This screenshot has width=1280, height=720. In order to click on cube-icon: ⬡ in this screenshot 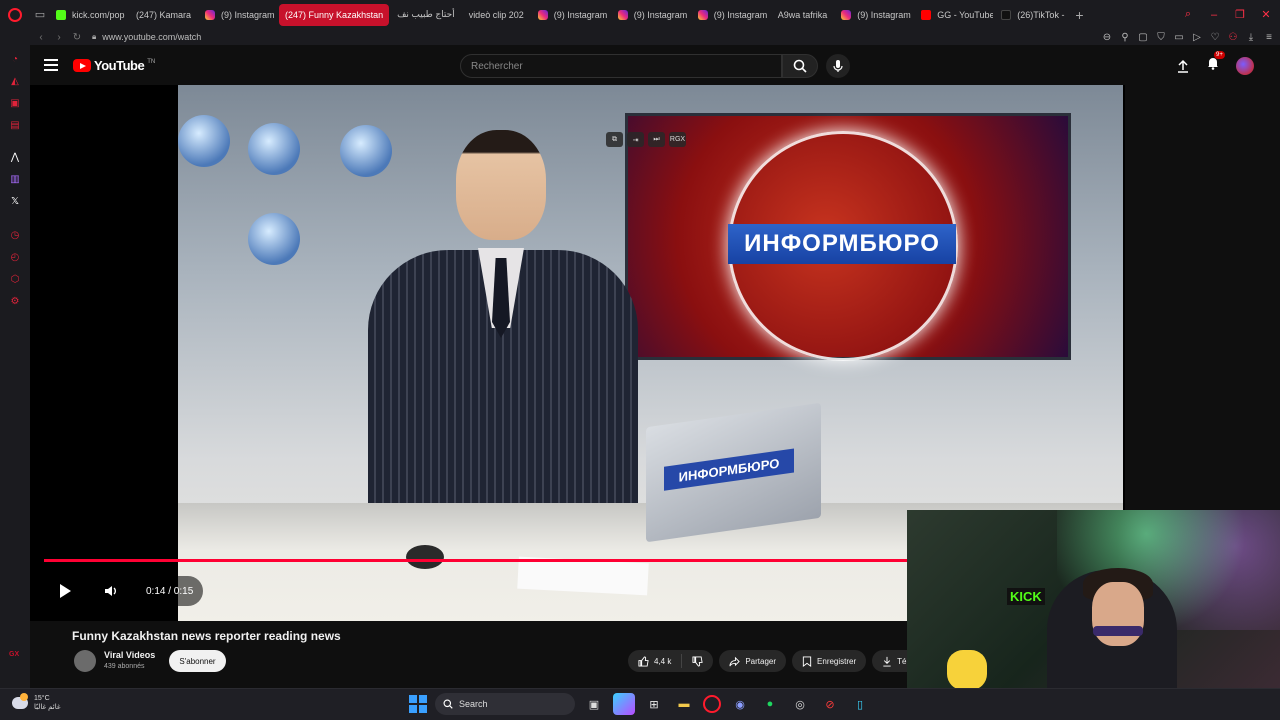, I will do `click(15, 280)`.